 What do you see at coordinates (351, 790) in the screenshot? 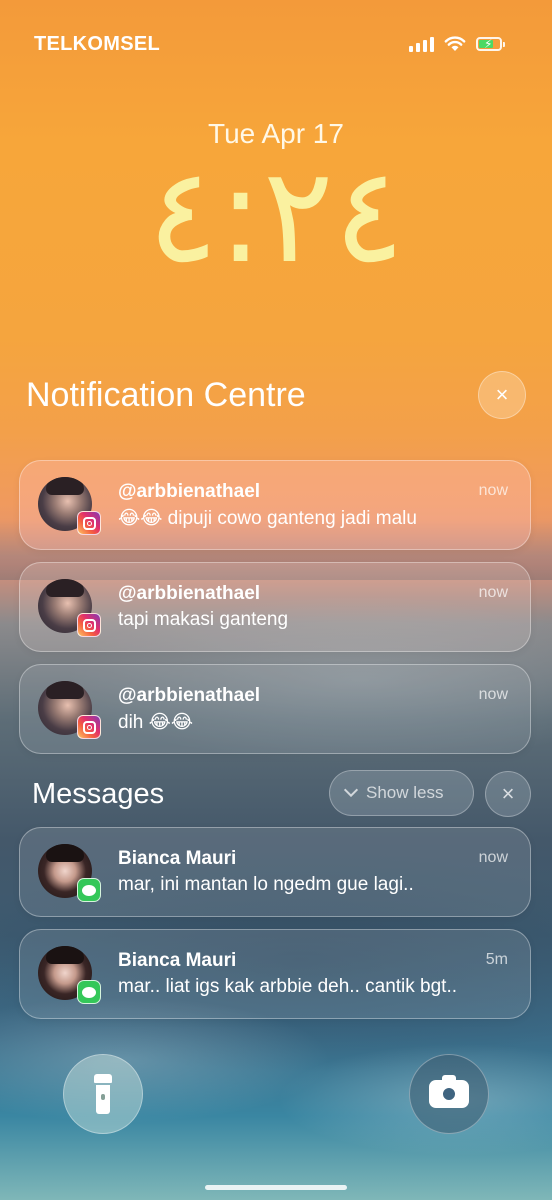
I see `chevron-down-icon` at bounding box center [351, 790].